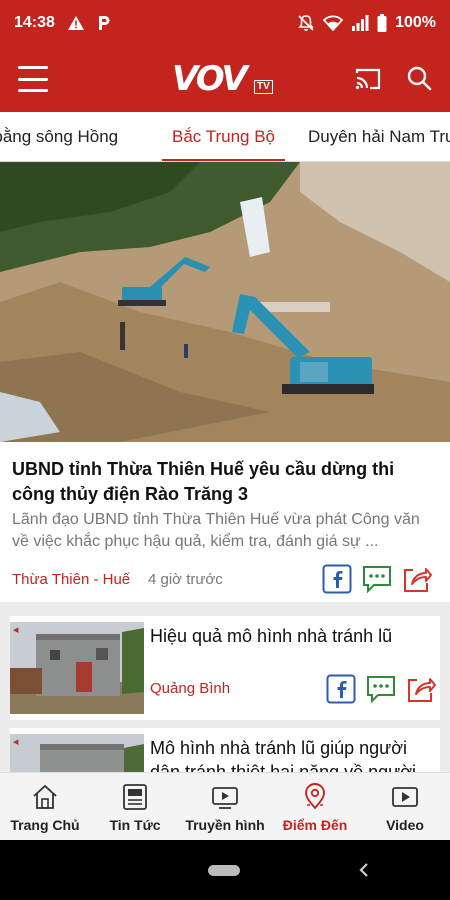  What do you see at coordinates (135, 825) in the screenshot?
I see `nav-label: Tin Tức` at bounding box center [135, 825].